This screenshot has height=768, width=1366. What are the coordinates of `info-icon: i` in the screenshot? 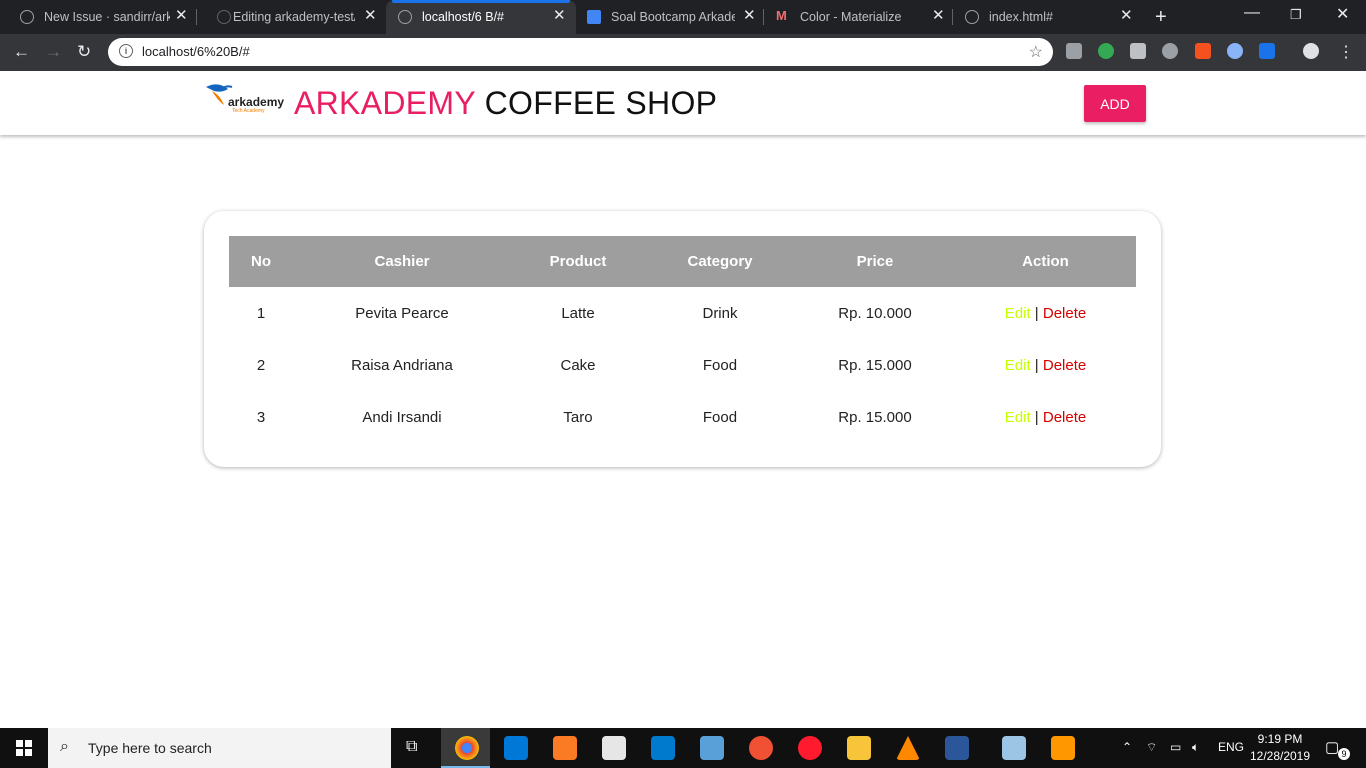 It's located at (126, 51).